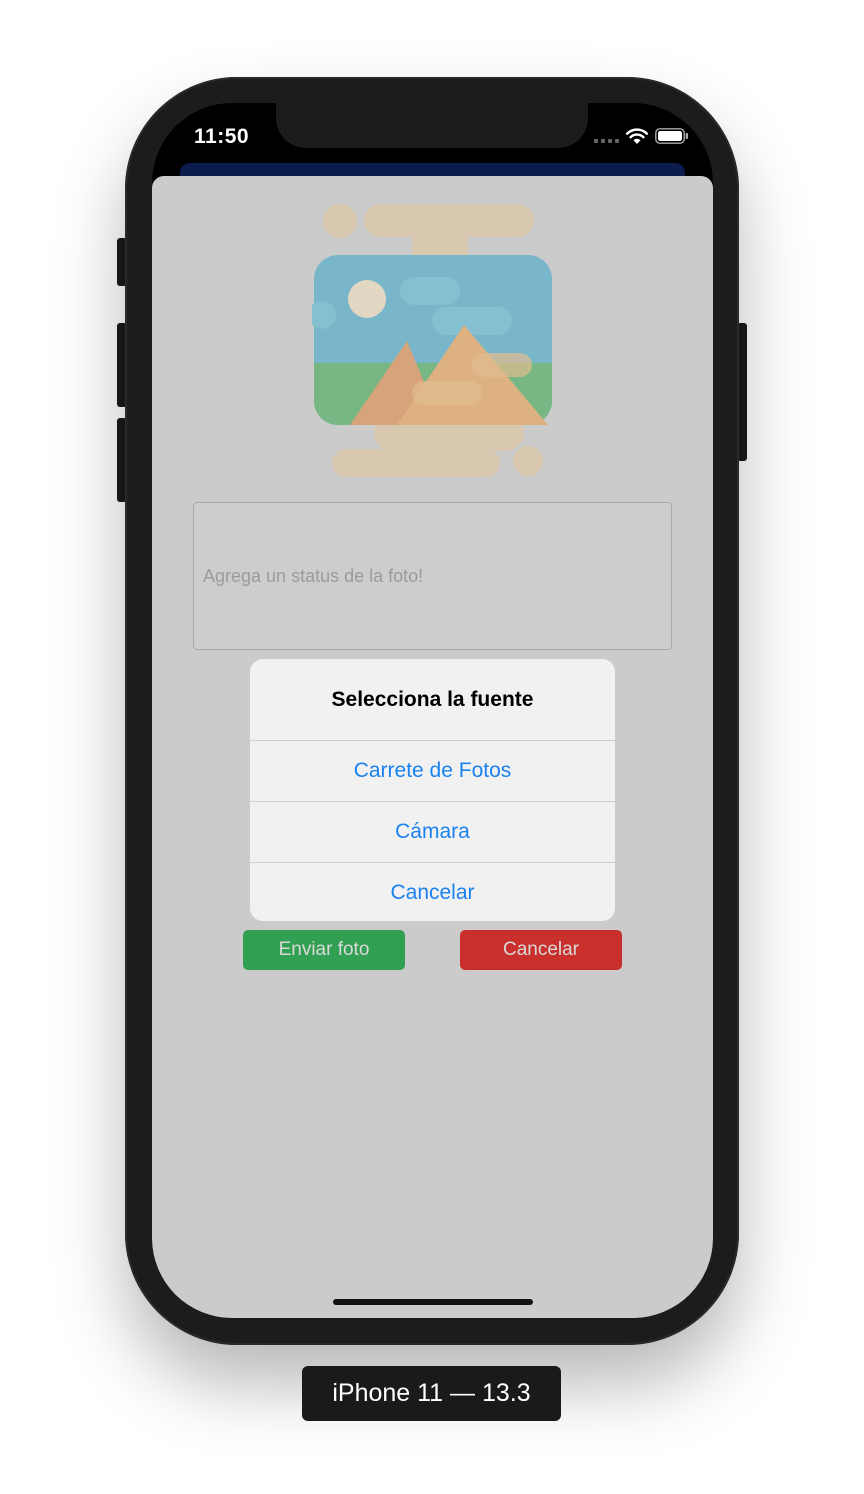 The image size is (864, 1494). Describe the element at coordinates (432, 125) in the screenshot. I see `notch` at that location.